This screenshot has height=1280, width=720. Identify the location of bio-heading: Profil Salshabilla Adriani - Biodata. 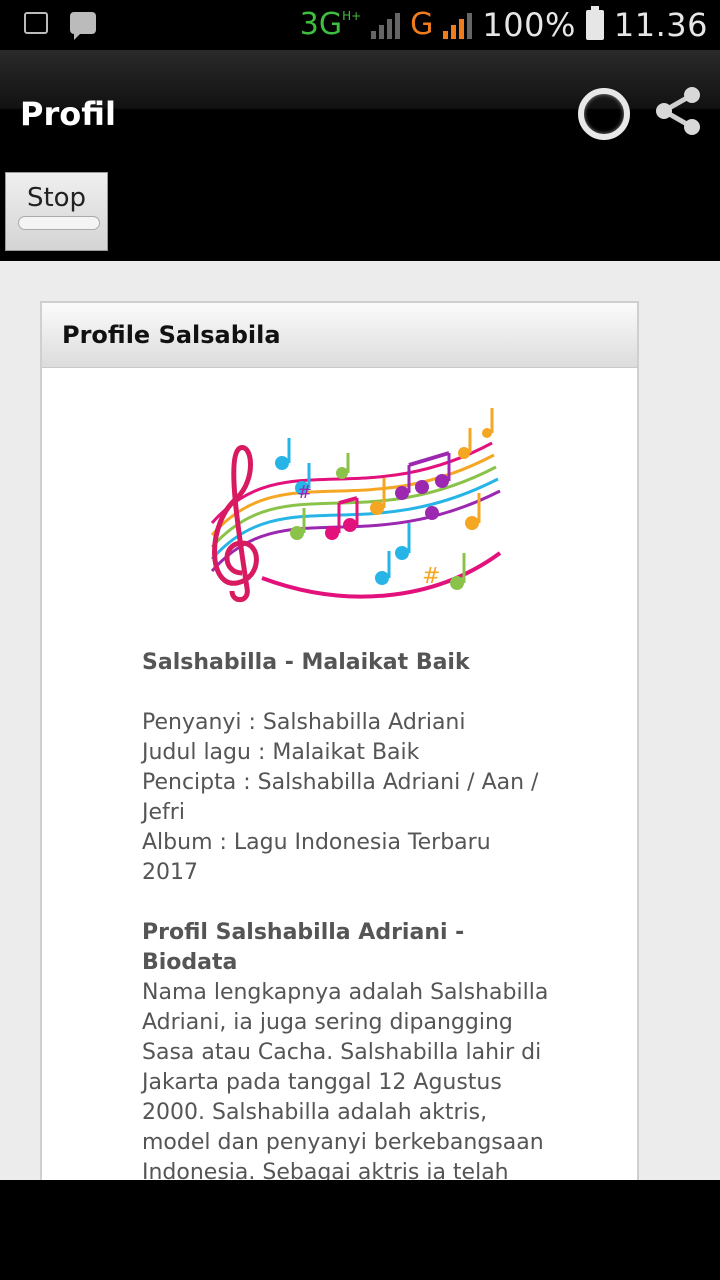
(303, 947).